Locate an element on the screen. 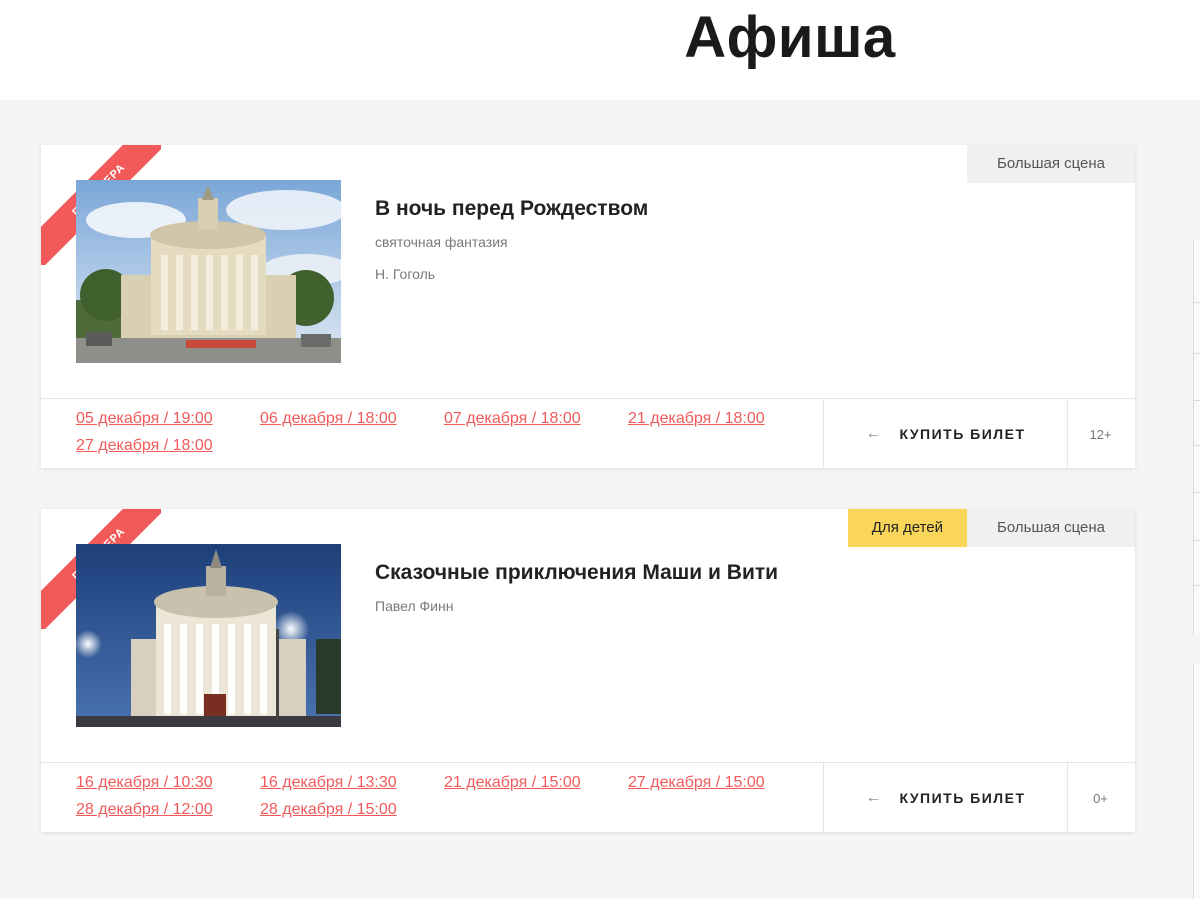 This screenshot has height=899, width=1200. event-author: Н. Гоголь is located at coordinates (405, 274).